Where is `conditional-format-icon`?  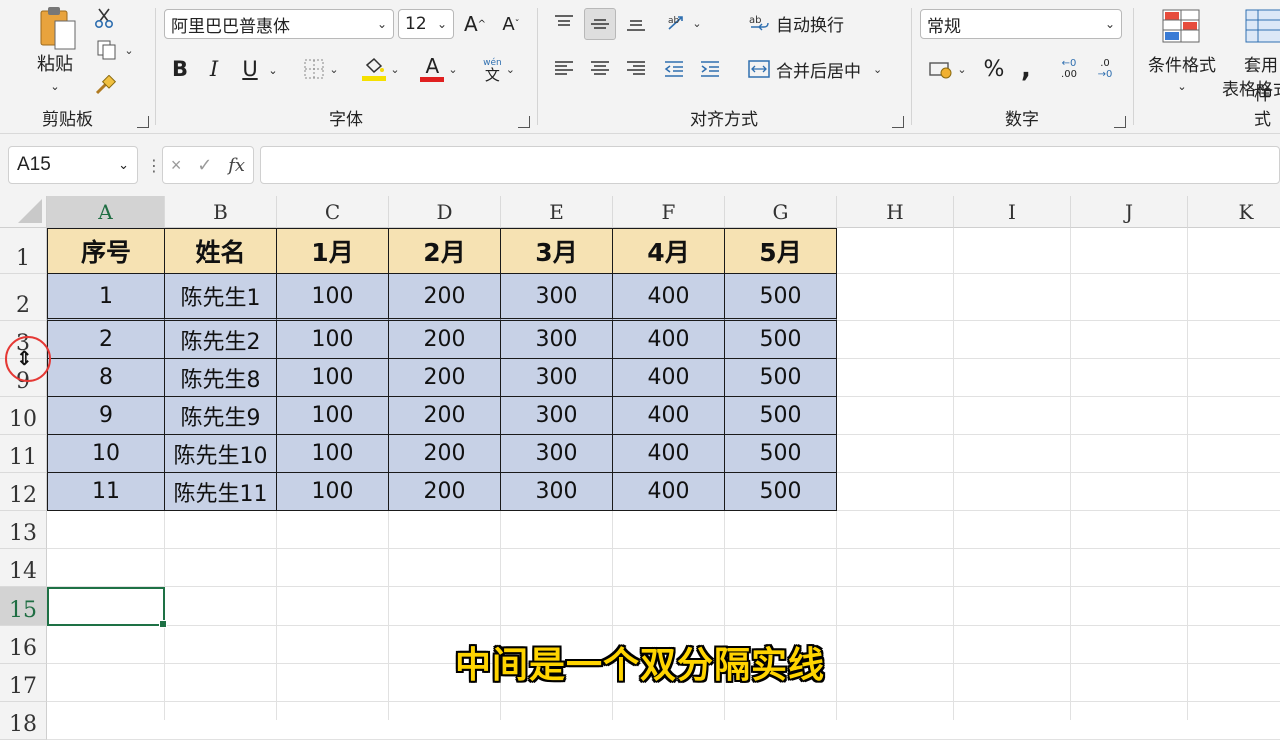
conditional-format-icon is located at coordinates (1181, 26).